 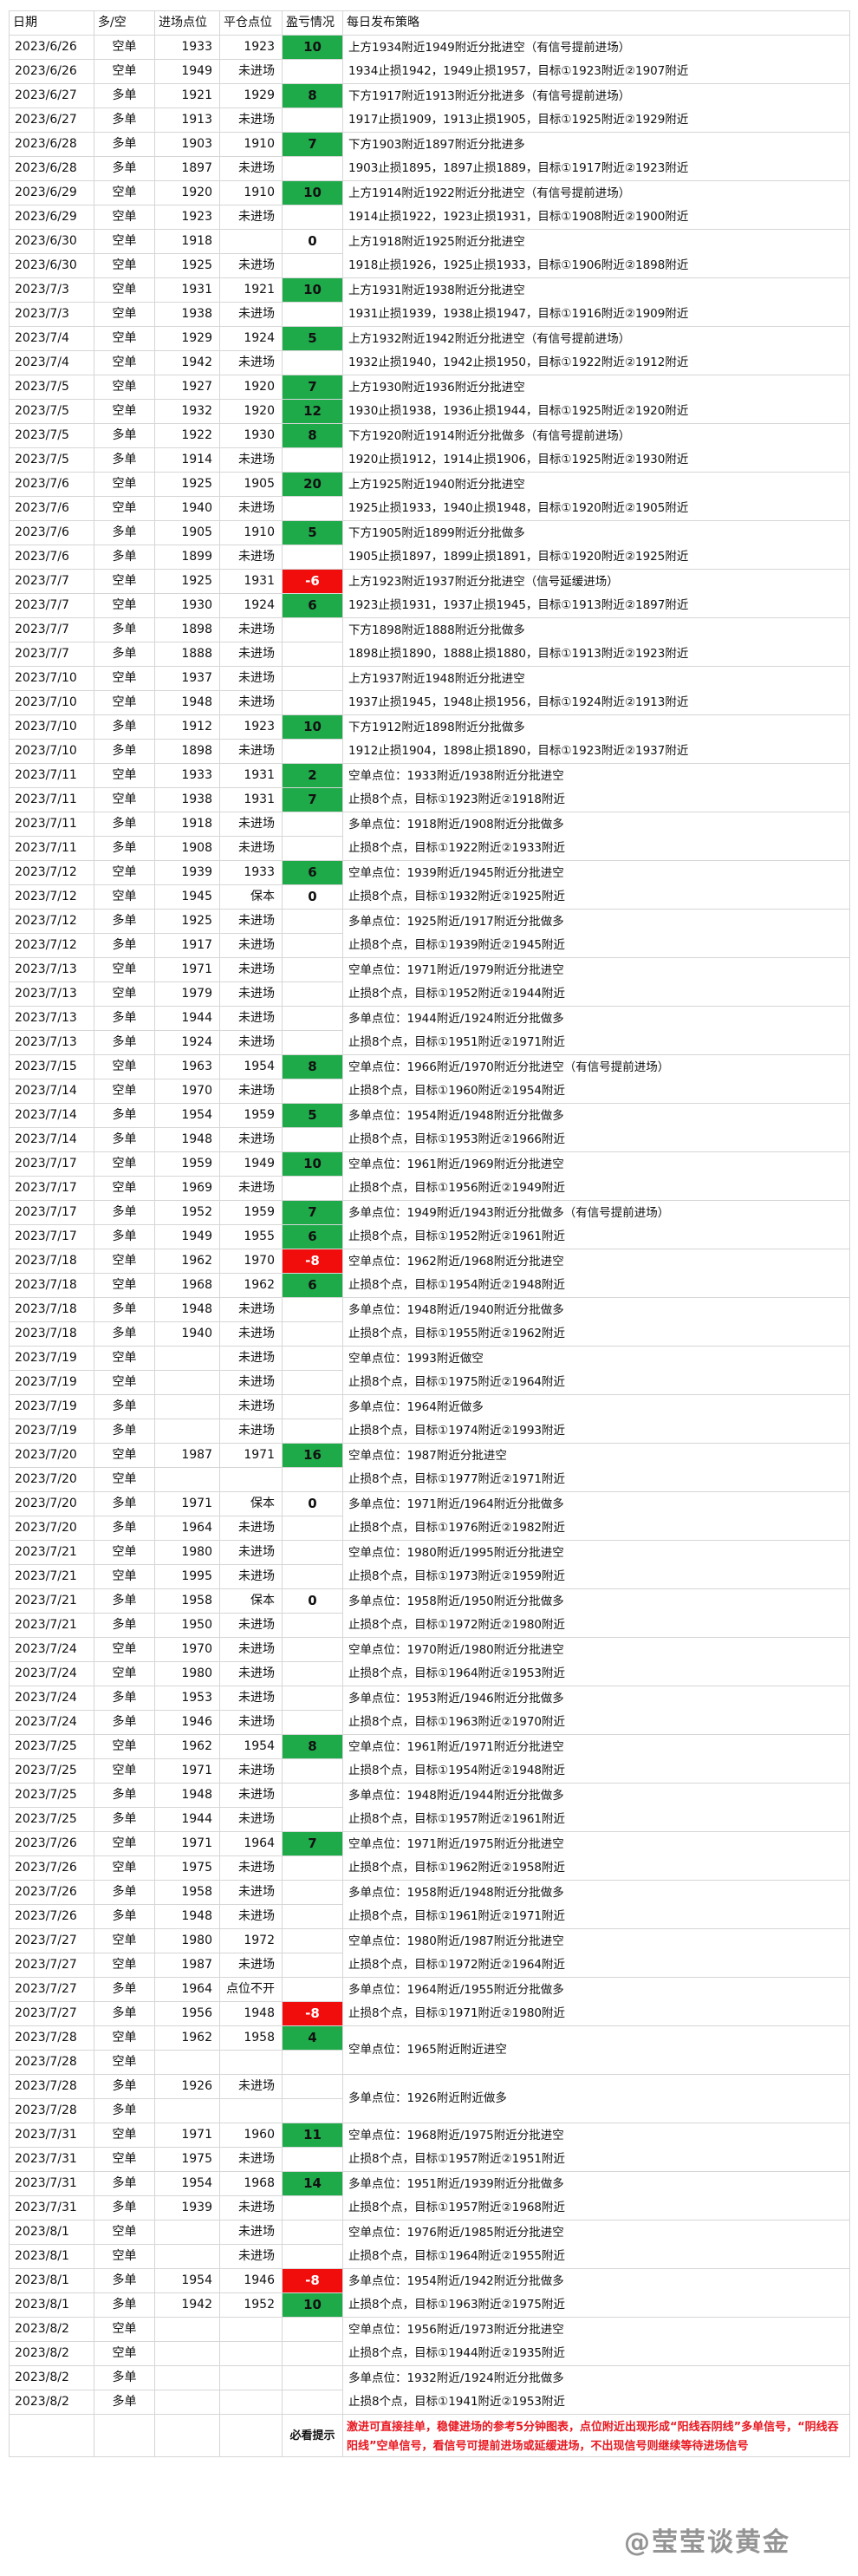 What do you see at coordinates (457, 1479) in the screenshot?
I see `strategy-line: 止损8个点，目标①1977附近②1971附近` at bounding box center [457, 1479].